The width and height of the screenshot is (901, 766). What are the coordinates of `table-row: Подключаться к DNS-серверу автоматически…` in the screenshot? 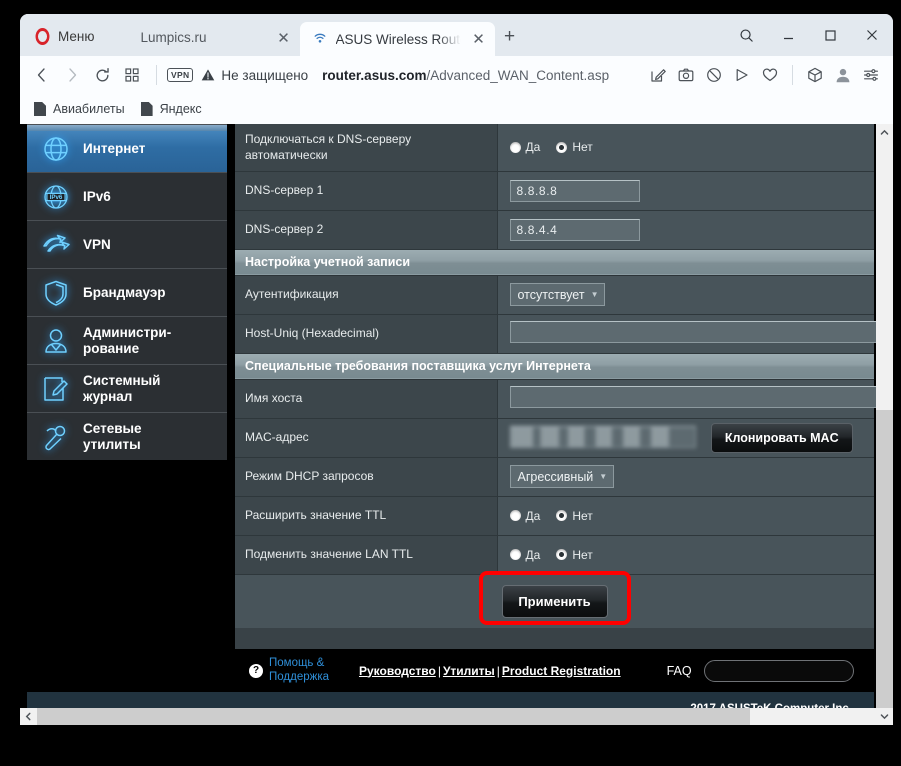 It's located at (555, 148).